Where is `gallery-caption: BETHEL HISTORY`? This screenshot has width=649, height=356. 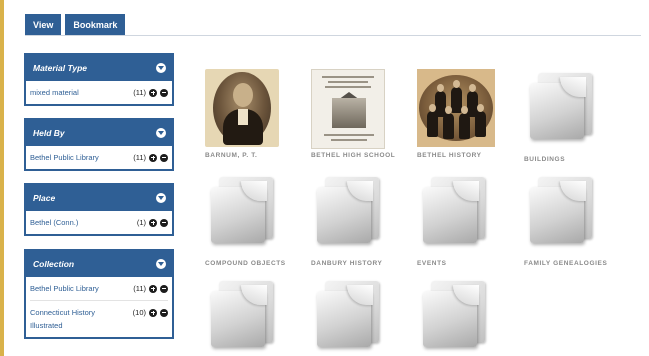
gallery-caption: BETHEL HISTORY is located at coordinates (462, 156).